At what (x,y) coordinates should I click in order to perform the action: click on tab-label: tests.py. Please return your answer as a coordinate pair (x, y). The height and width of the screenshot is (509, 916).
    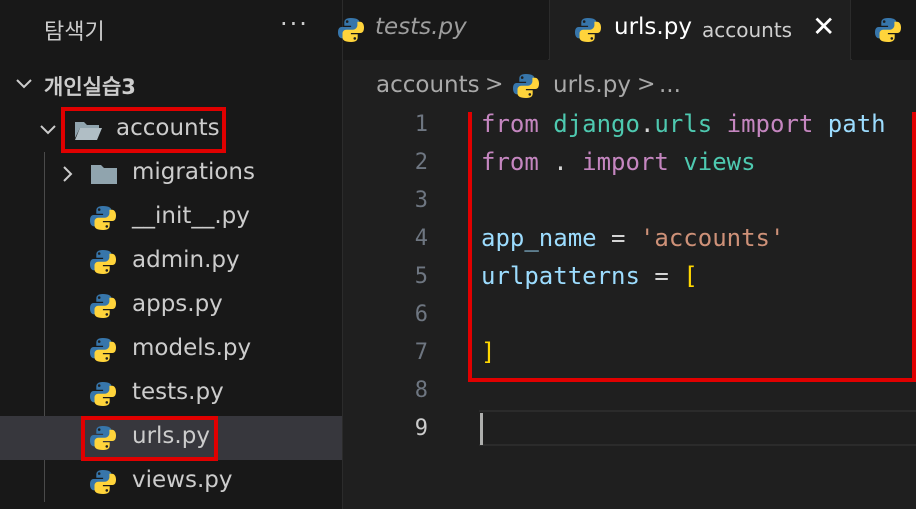
    Looking at the image, I should click on (421, 27).